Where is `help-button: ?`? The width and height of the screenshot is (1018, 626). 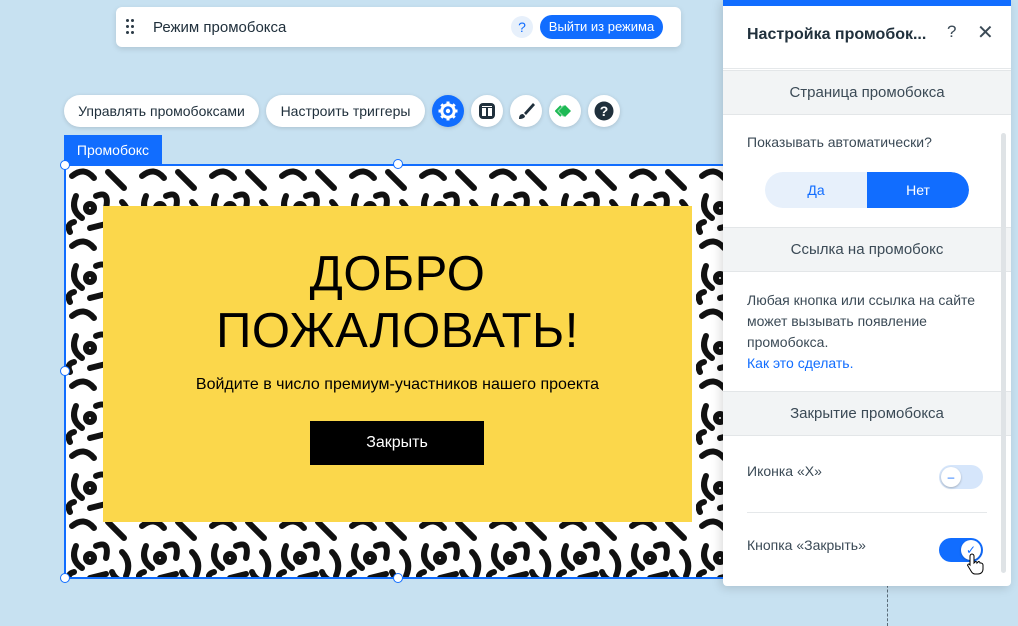 help-button: ? is located at coordinates (604, 111).